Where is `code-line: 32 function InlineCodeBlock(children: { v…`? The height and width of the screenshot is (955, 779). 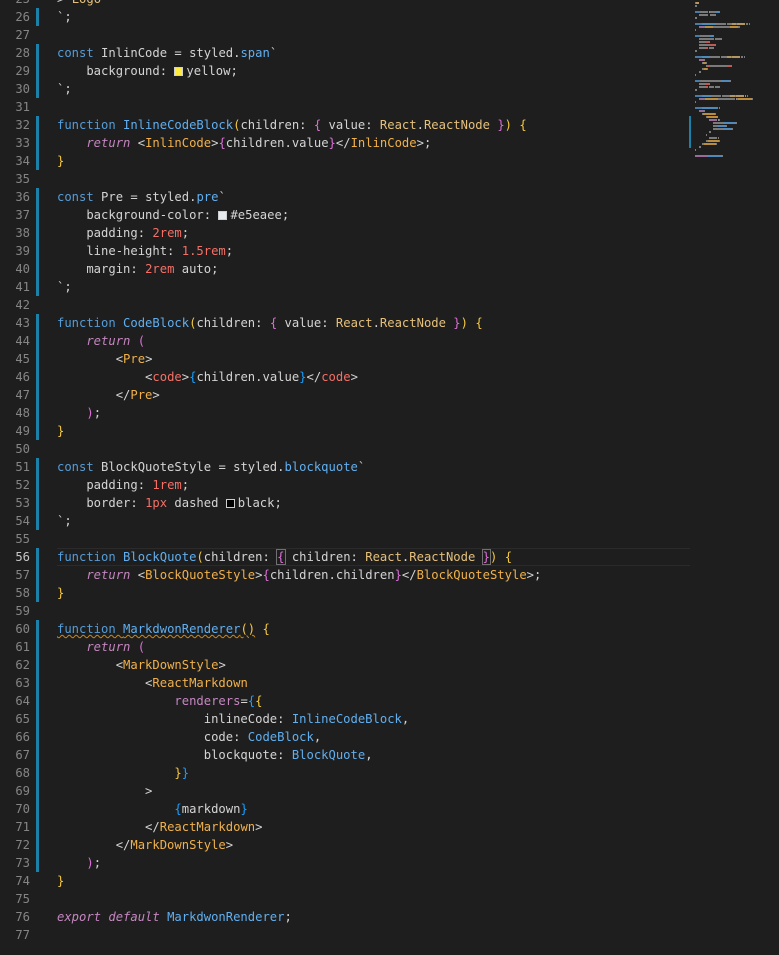 code-line: 32 function InlineCodeBlock(children: { v… is located at coordinates (345, 125).